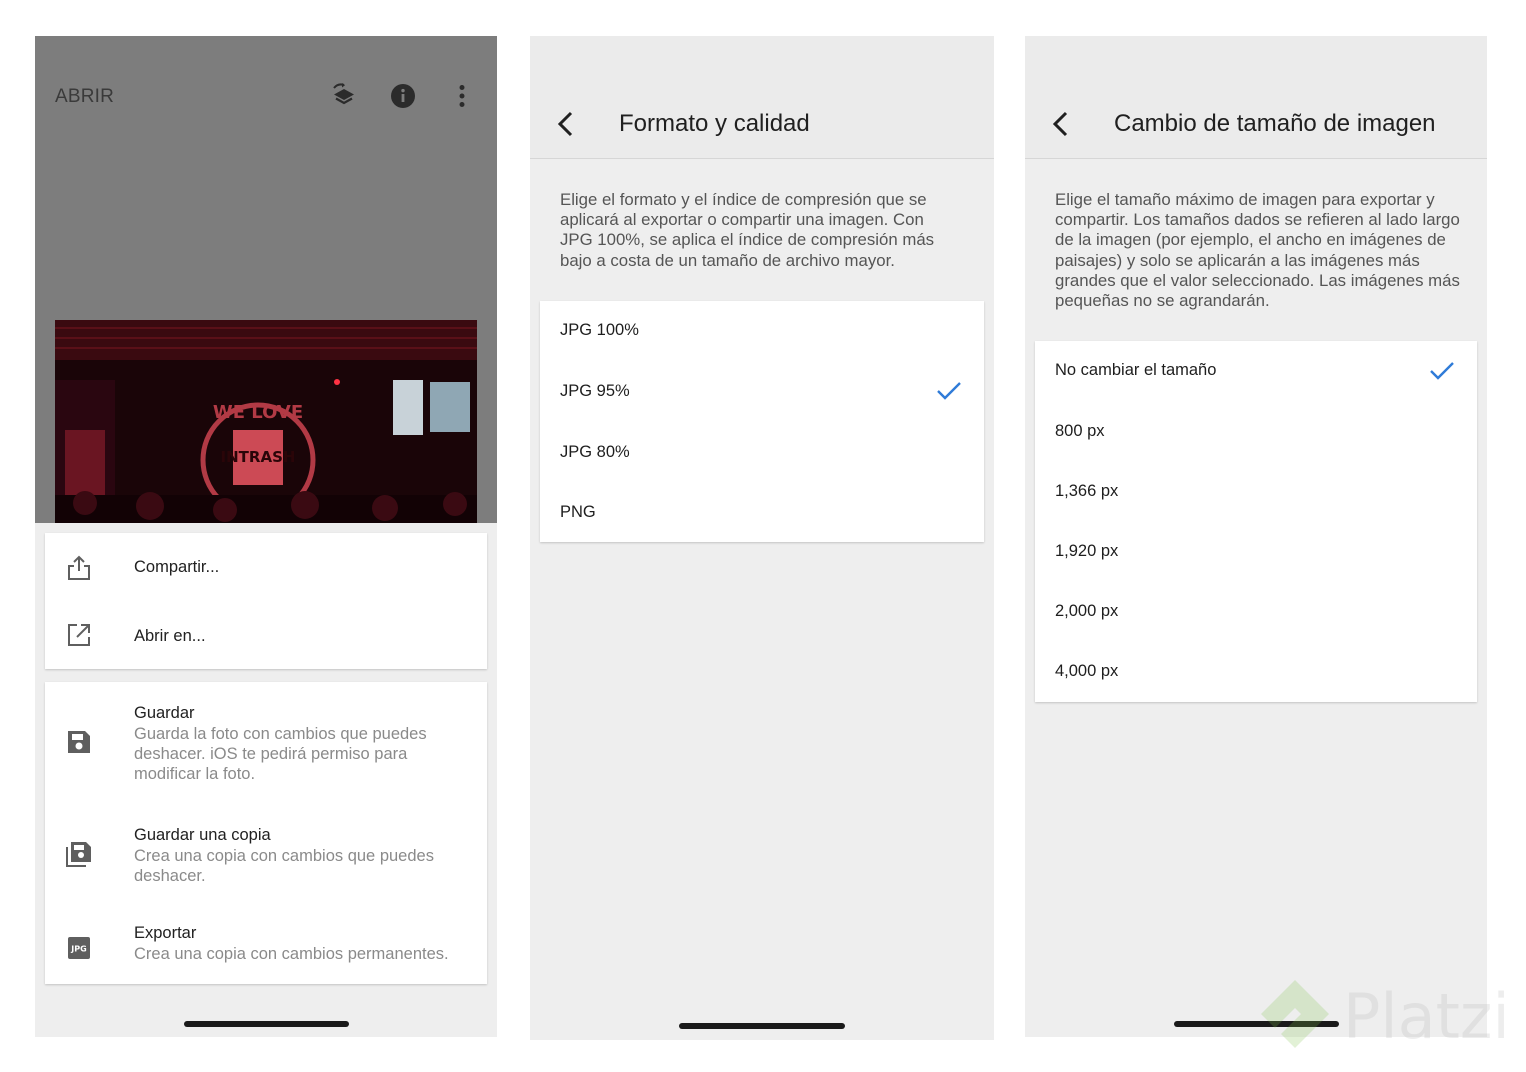 The height and width of the screenshot is (1072, 1526). I want to click on layers-undo-icon, so click(344, 96).